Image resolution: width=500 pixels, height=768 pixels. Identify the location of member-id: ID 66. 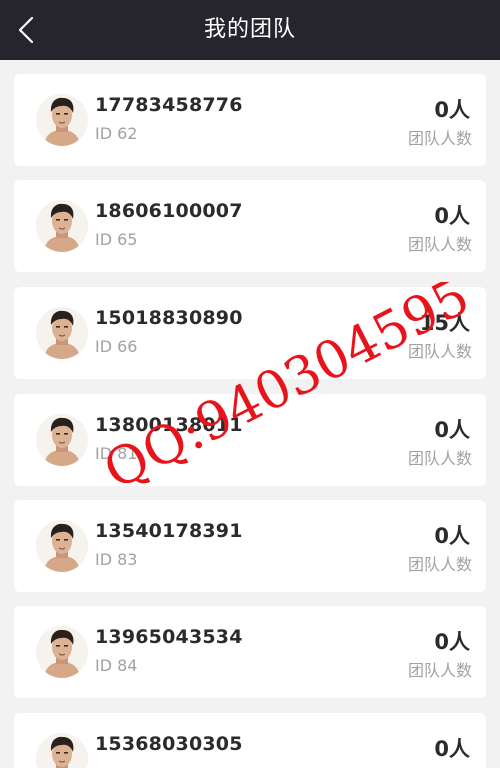
(116, 346).